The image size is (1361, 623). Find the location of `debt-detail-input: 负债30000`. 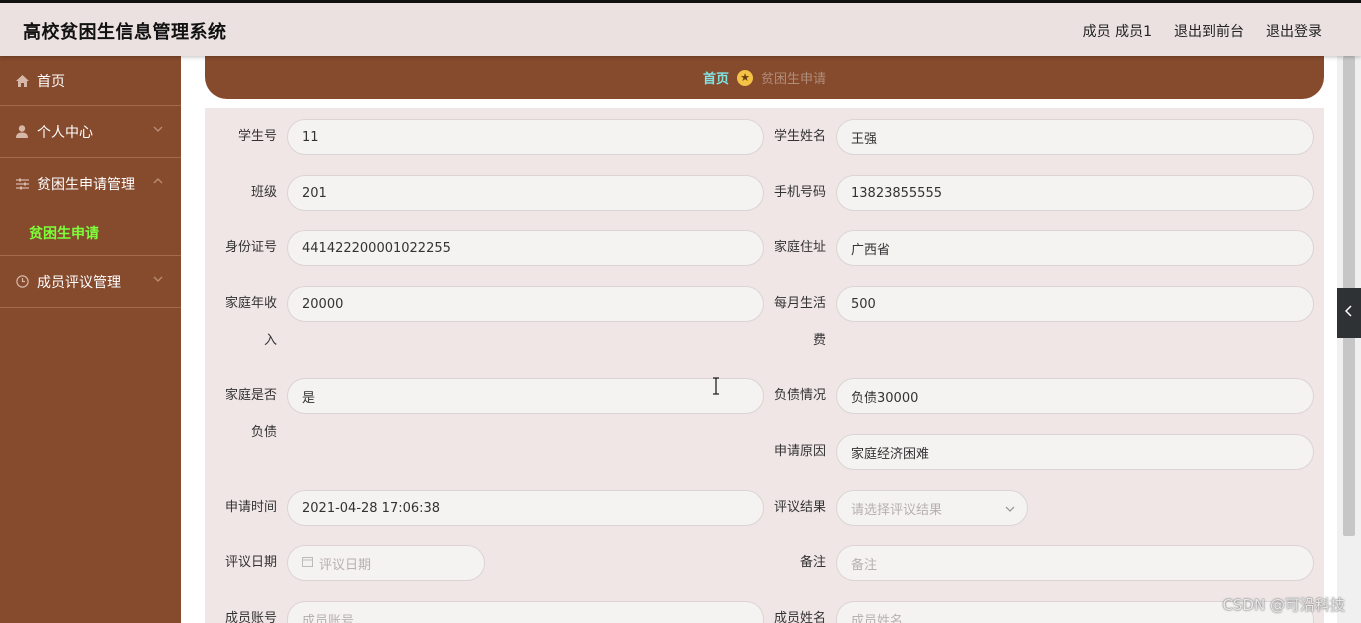

debt-detail-input: 负债30000 is located at coordinates (1075, 396).